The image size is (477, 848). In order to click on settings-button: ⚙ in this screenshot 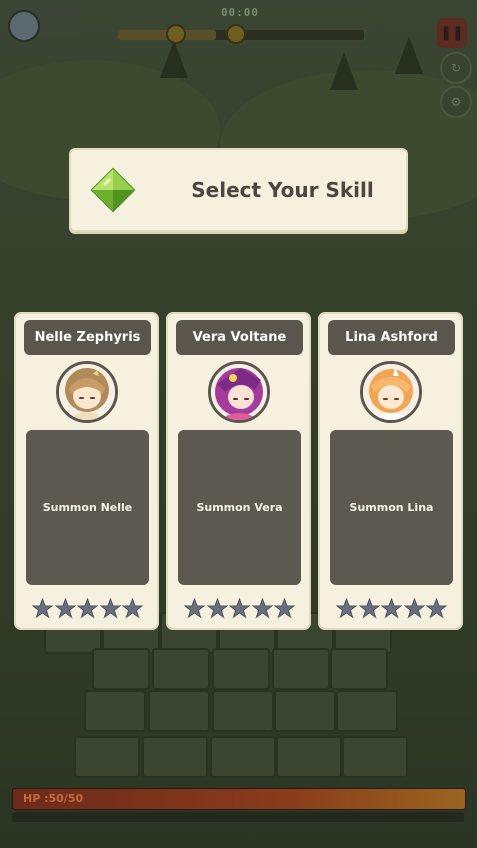, I will do `click(456, 102)`.